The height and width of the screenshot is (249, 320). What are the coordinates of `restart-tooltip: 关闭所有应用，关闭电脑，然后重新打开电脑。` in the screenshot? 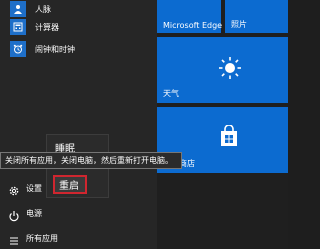 It's located at (91, 160).